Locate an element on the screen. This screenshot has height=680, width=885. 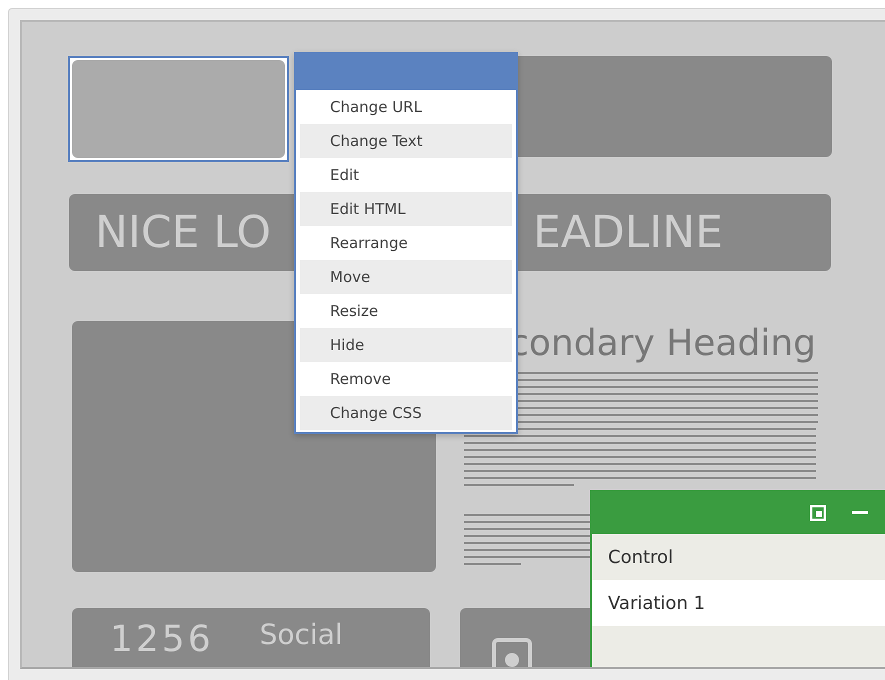
stat-number: 1256 is located at coordinates (162, 640).